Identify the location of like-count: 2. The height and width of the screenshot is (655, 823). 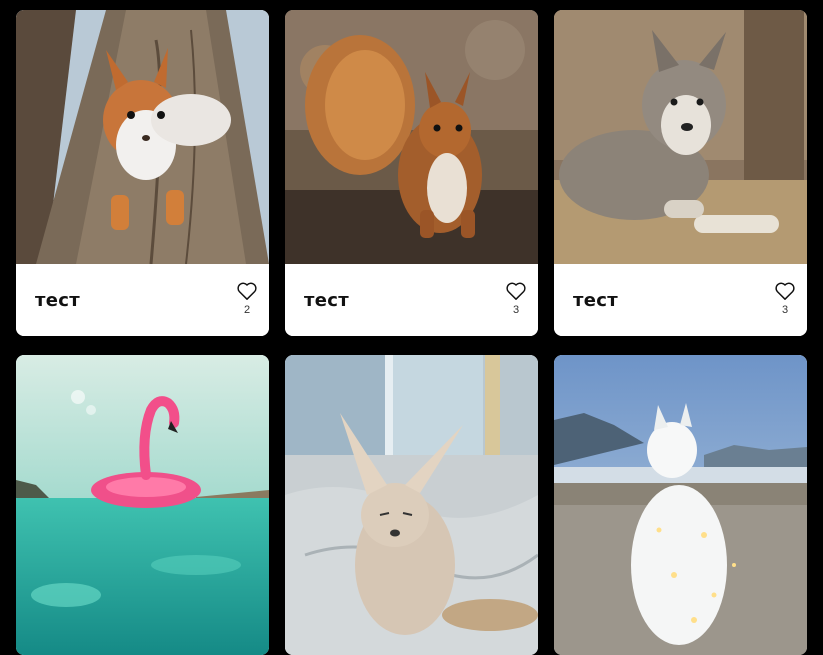
(247, 310).